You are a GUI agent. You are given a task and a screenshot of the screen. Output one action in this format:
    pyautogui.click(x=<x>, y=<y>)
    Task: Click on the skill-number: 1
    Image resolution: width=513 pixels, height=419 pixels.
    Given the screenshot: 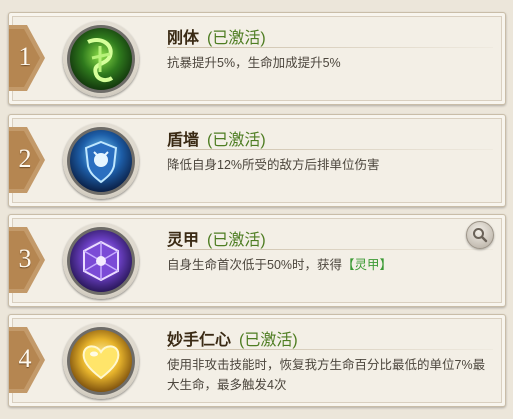 What is the action you would take?
    pyautogui.click(x=25, y=56)
    